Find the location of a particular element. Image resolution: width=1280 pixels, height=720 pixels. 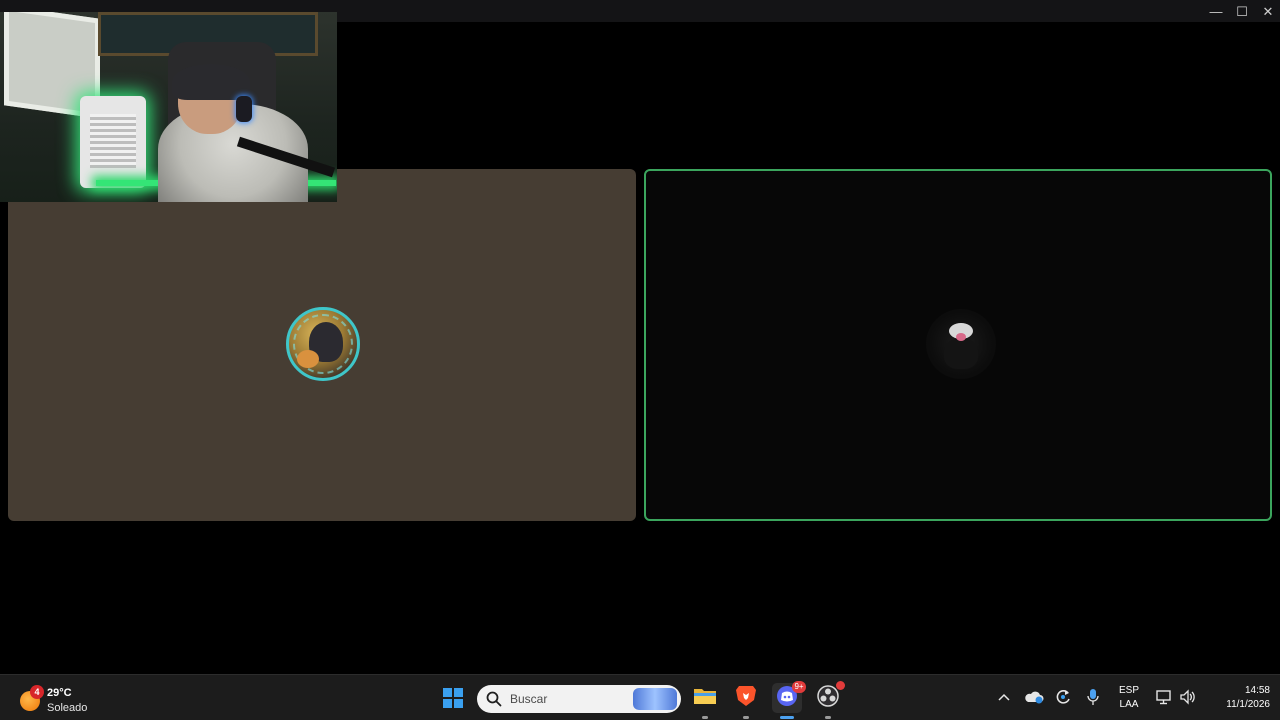

clock-time: 14:58 is located at coordinates (1257, 690).